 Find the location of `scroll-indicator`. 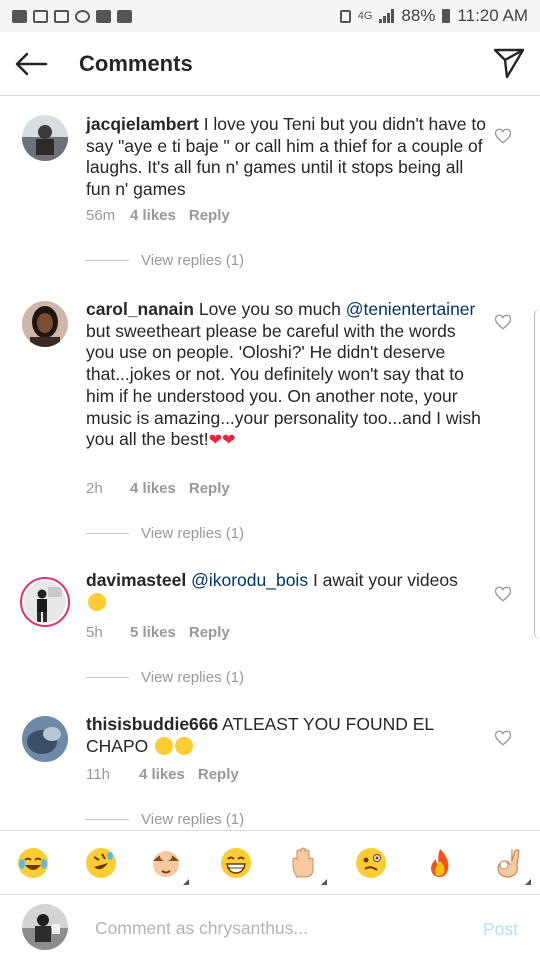

scroll-indicator is located at coordinates (537, 474).